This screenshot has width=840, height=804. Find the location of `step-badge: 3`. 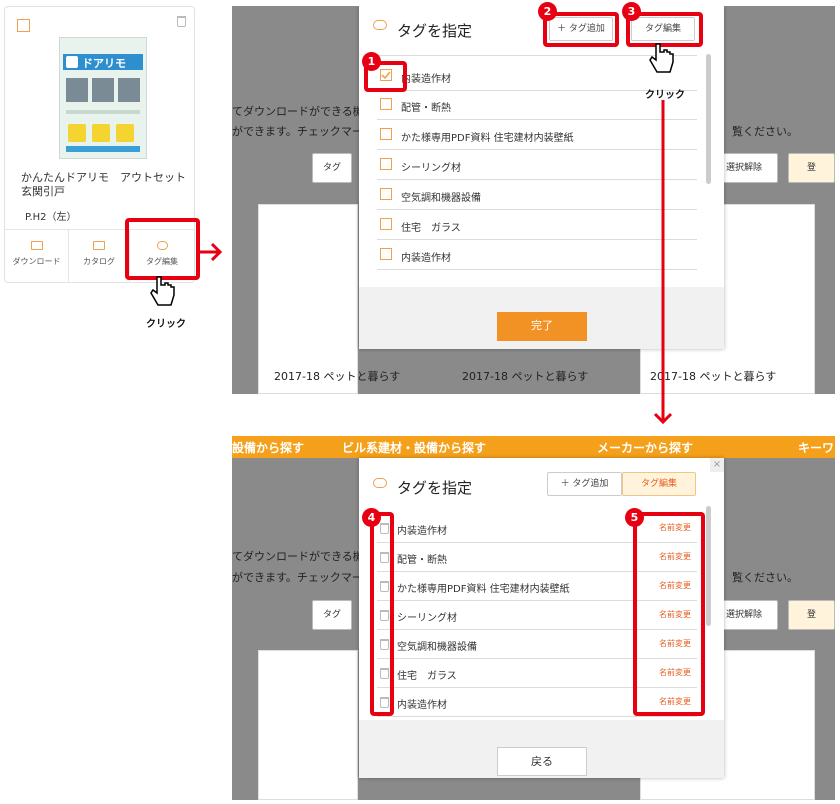

step-badge: 3 is located at coordinates (631, 11).